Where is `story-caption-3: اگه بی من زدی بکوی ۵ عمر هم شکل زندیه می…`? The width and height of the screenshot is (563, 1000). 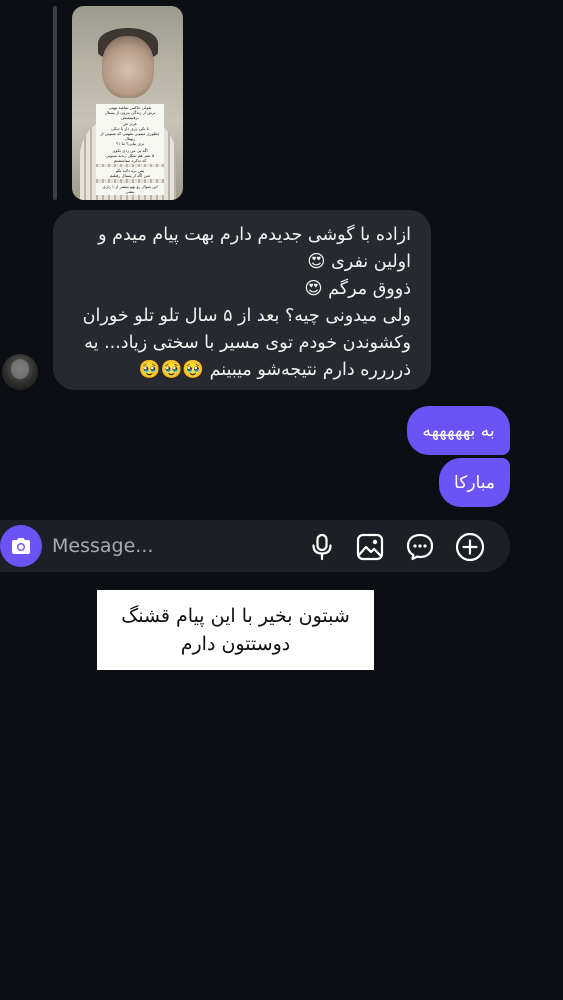
story-caption-3: اگه بی من زدی بکوی ۵ عمر هم شکل زندیه می… is located at coordinates (130, 155).